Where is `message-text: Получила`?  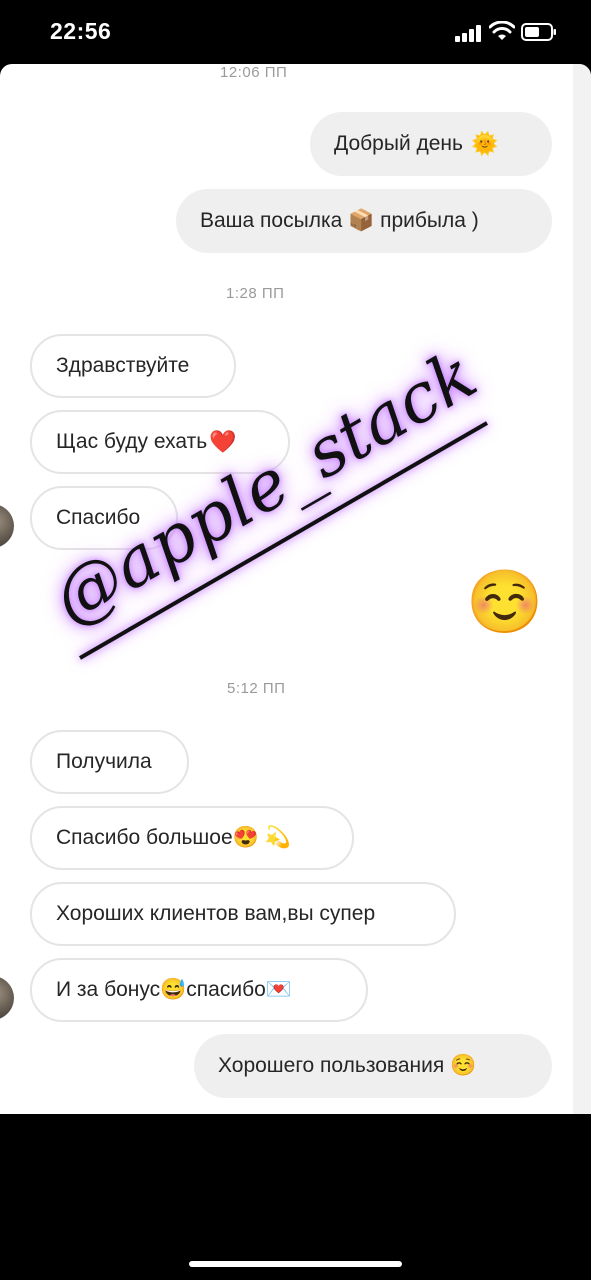 message-text: Получила is located at coordinates (104, 761).